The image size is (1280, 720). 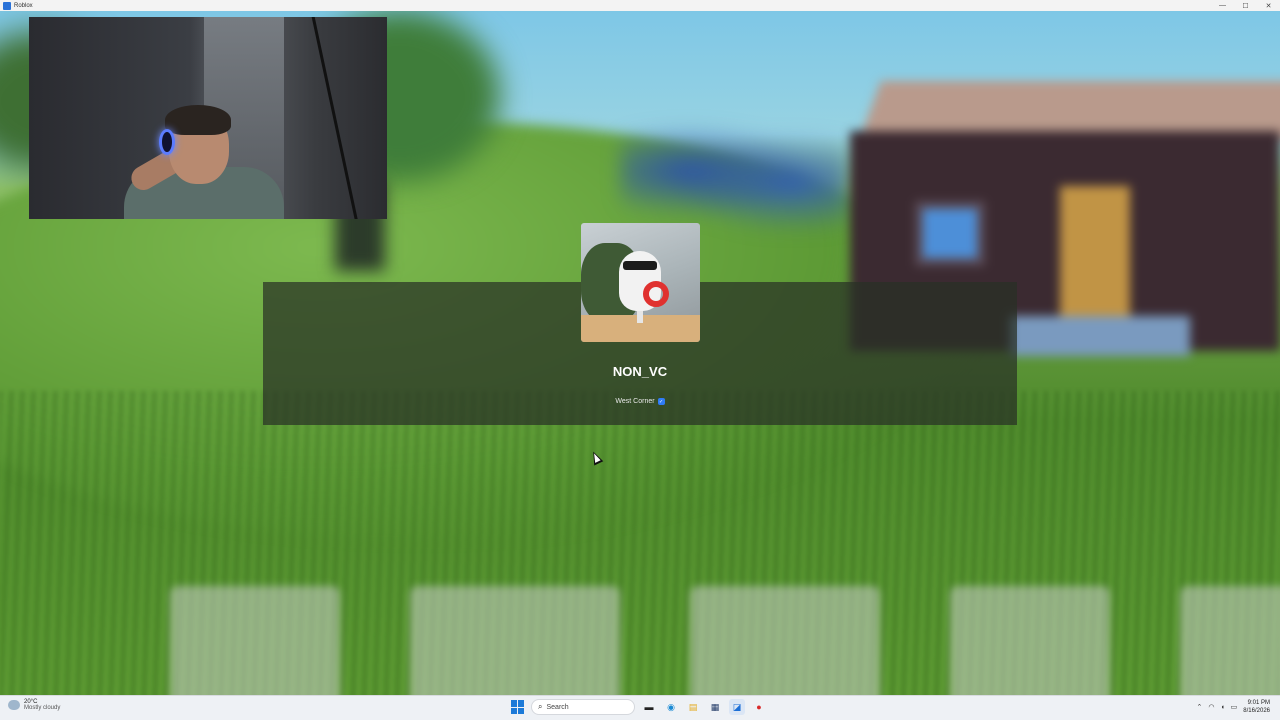 I want to click on mic-stand, so click(x=640, y=316).